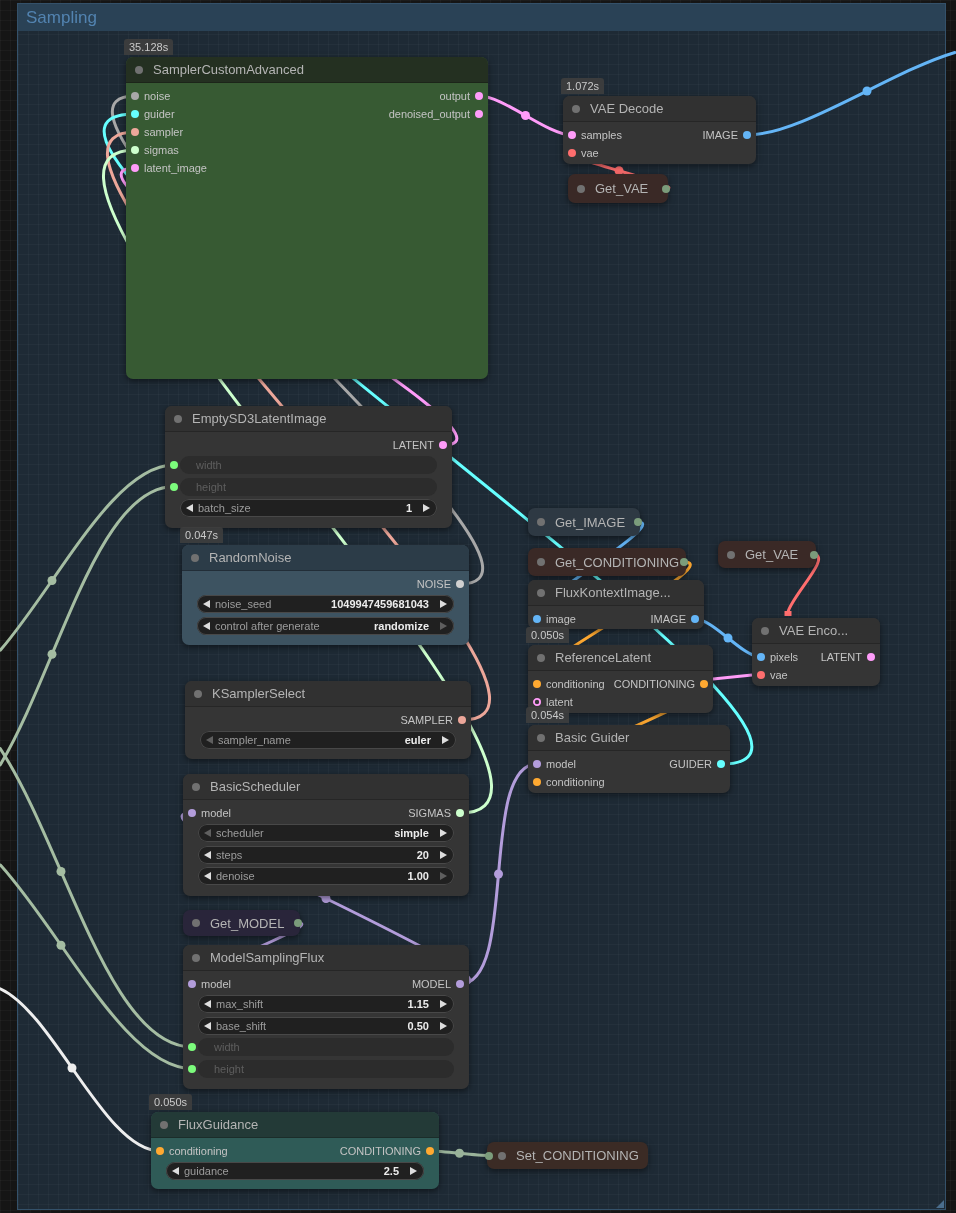 Image resolution: width=956 pixels, height=1213 pixels. I want to click on value-stepper: base_shift 0.50, so click(326, 1025).